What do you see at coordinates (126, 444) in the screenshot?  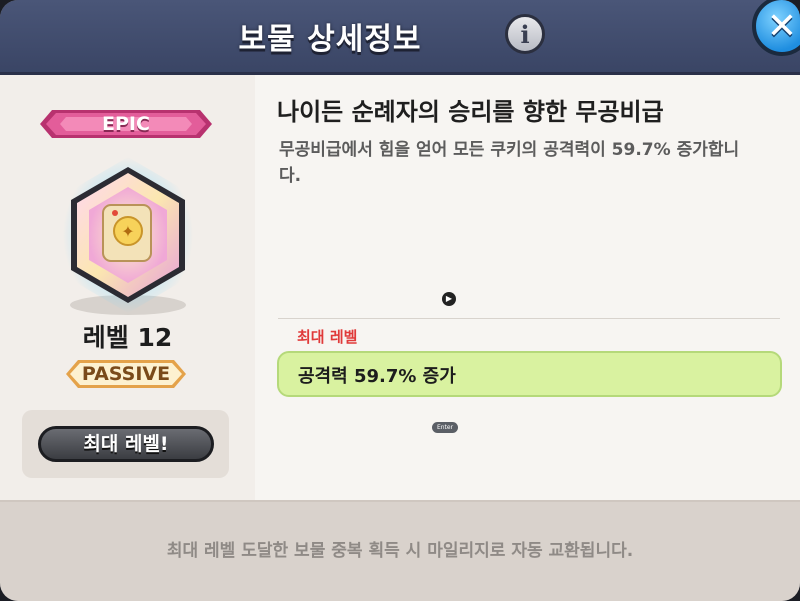 I see `max-level-button: 최대 레벨!` at bounding box center [126, 444].